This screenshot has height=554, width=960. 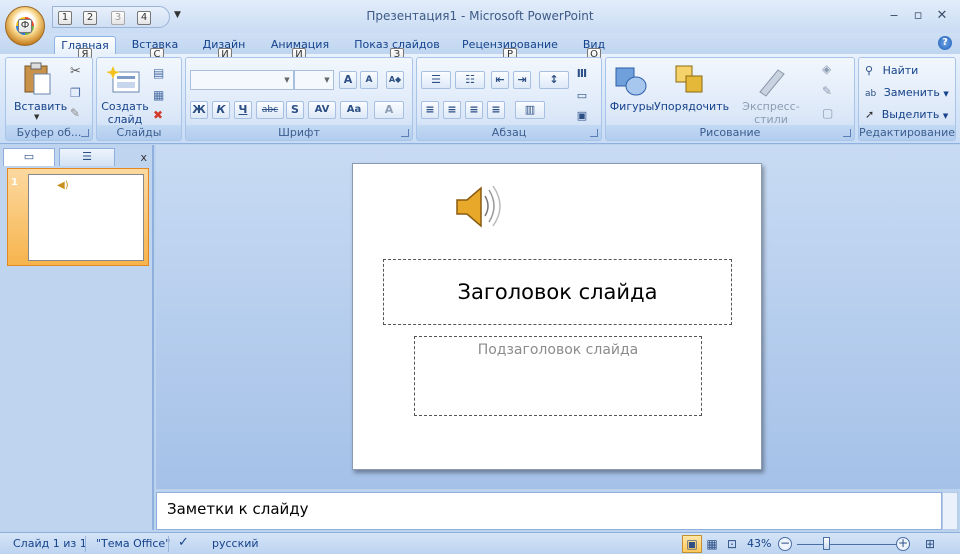 What do you see at coordinates (930, 544) in the screenshot?
I see `fit-to-window-button: ⊞` at bounding box center [930, 544].